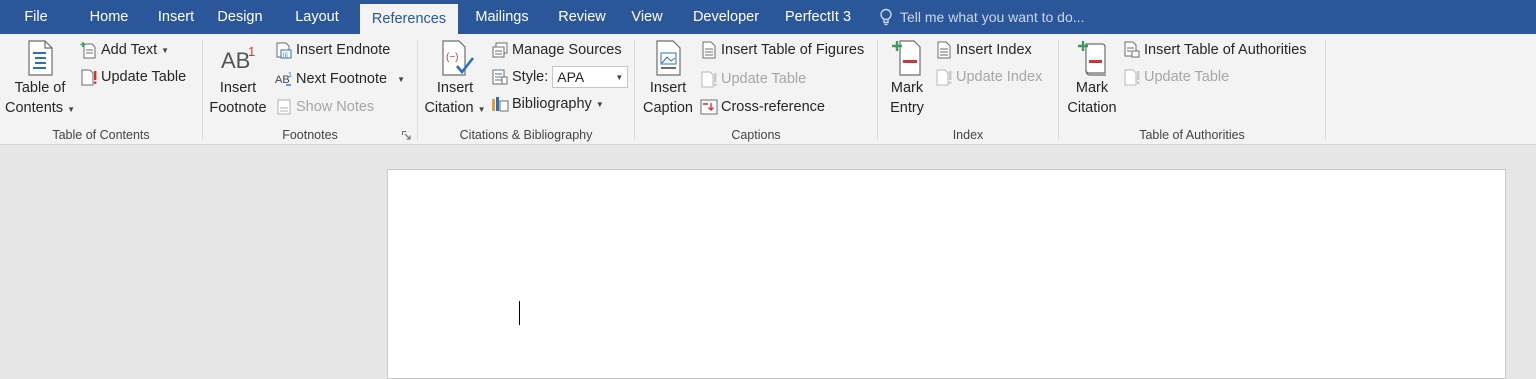 The width and height of the screenshot is (1536, 379). Describe the element at coordinates (455, 108) in the screenshot. I see `insert-citation-label-2: Citation ▼` at that location.